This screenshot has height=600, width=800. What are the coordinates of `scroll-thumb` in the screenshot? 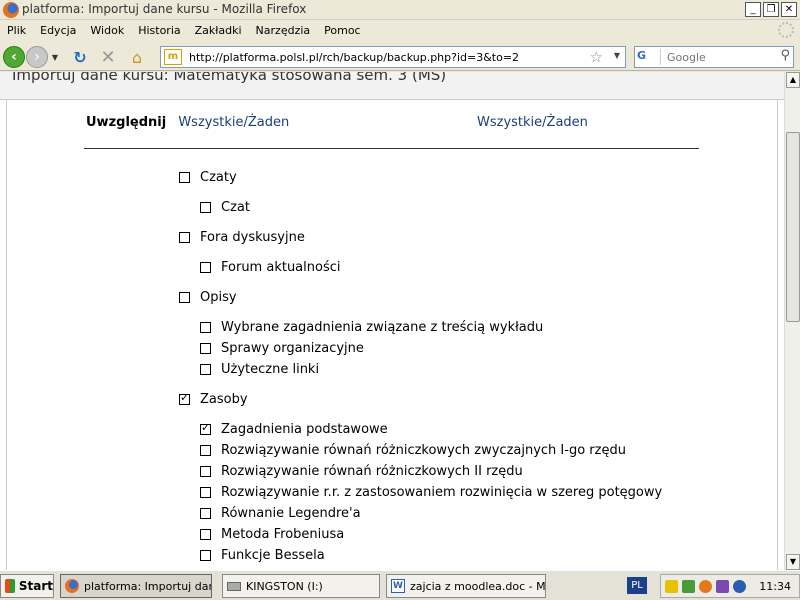 It's located at (793, 227).